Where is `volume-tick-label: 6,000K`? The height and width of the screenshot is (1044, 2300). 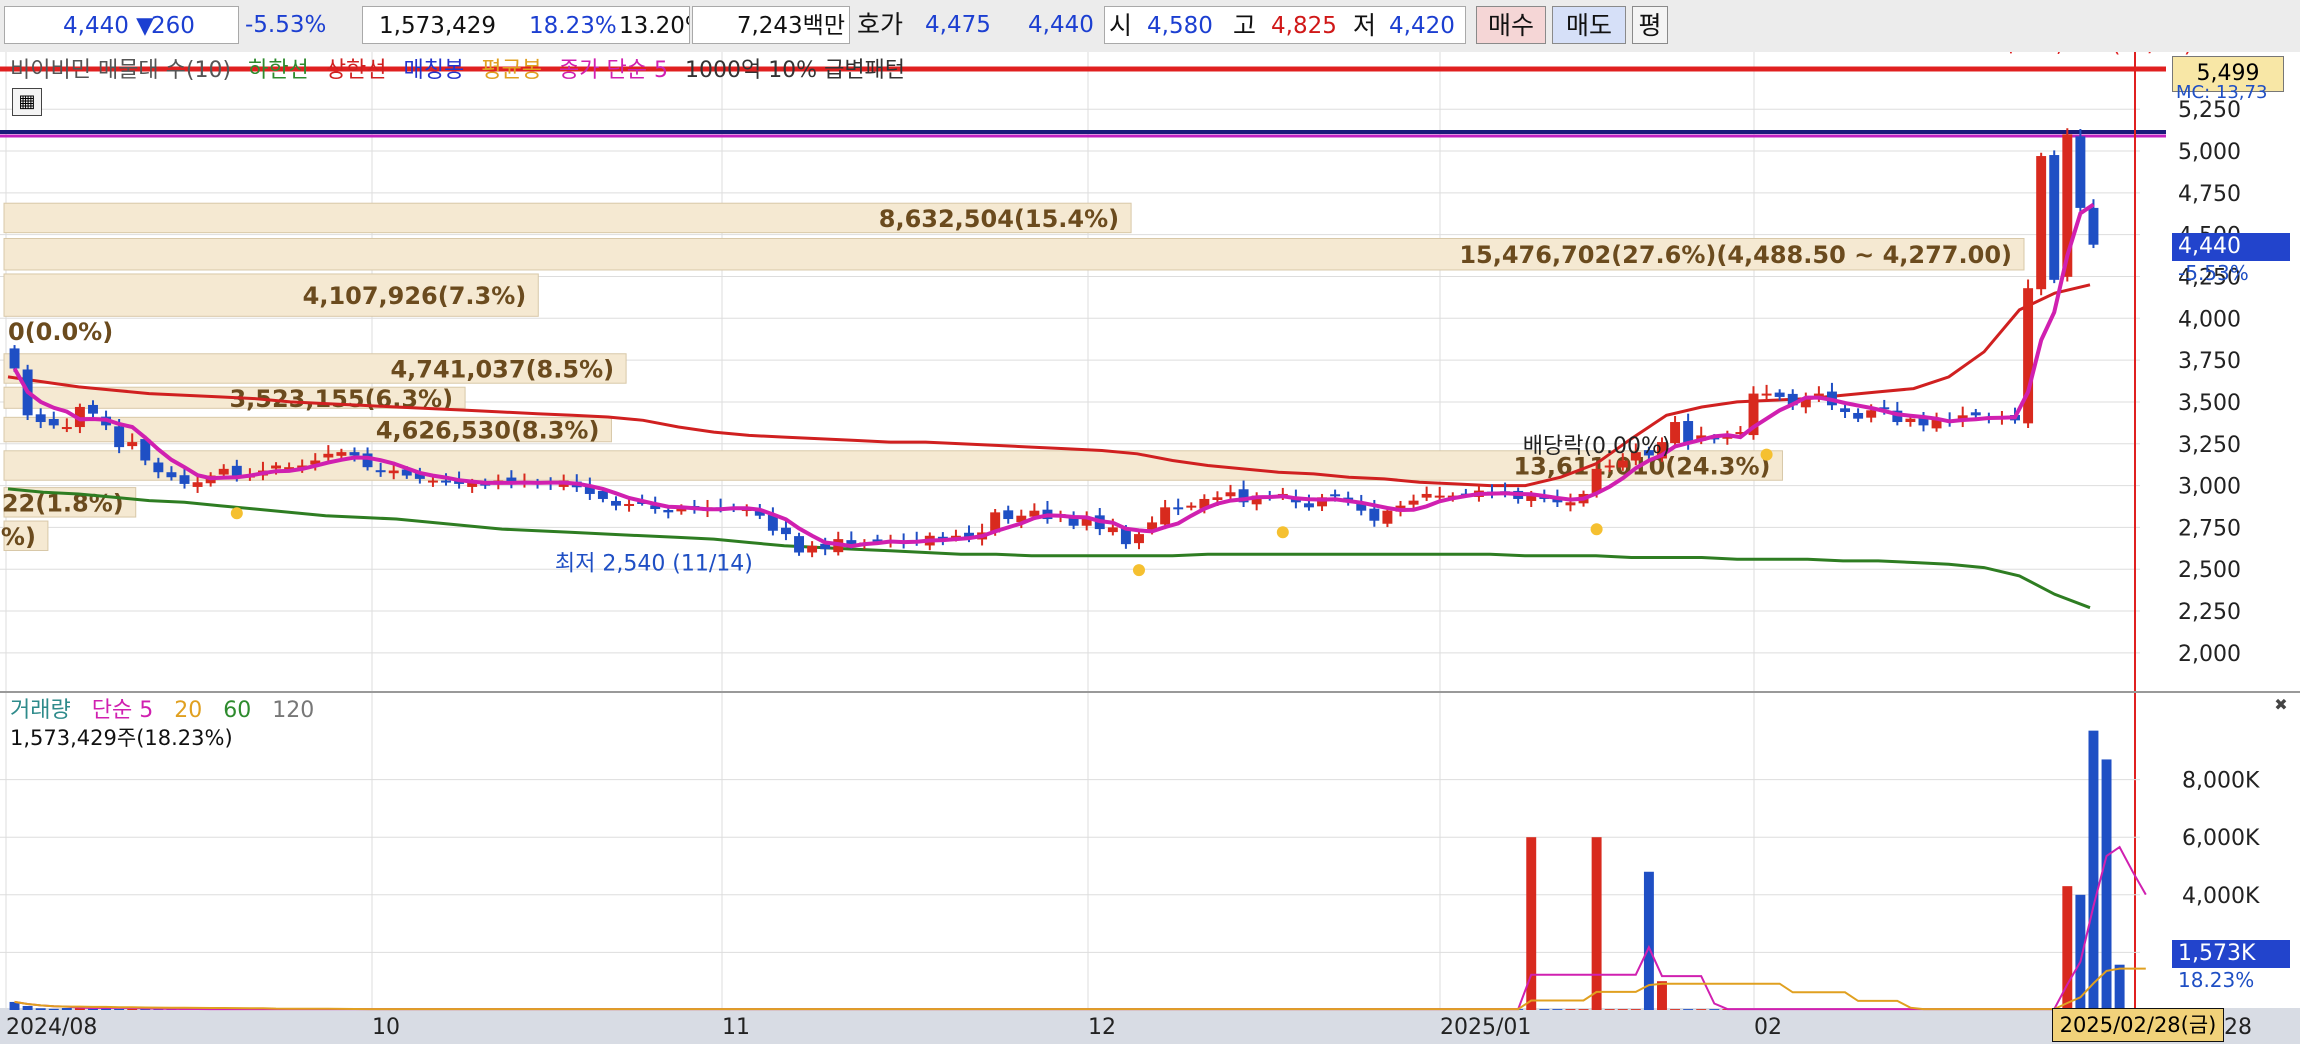
volume-tick-label: 6,000K is located at coordinates (2221, 838).